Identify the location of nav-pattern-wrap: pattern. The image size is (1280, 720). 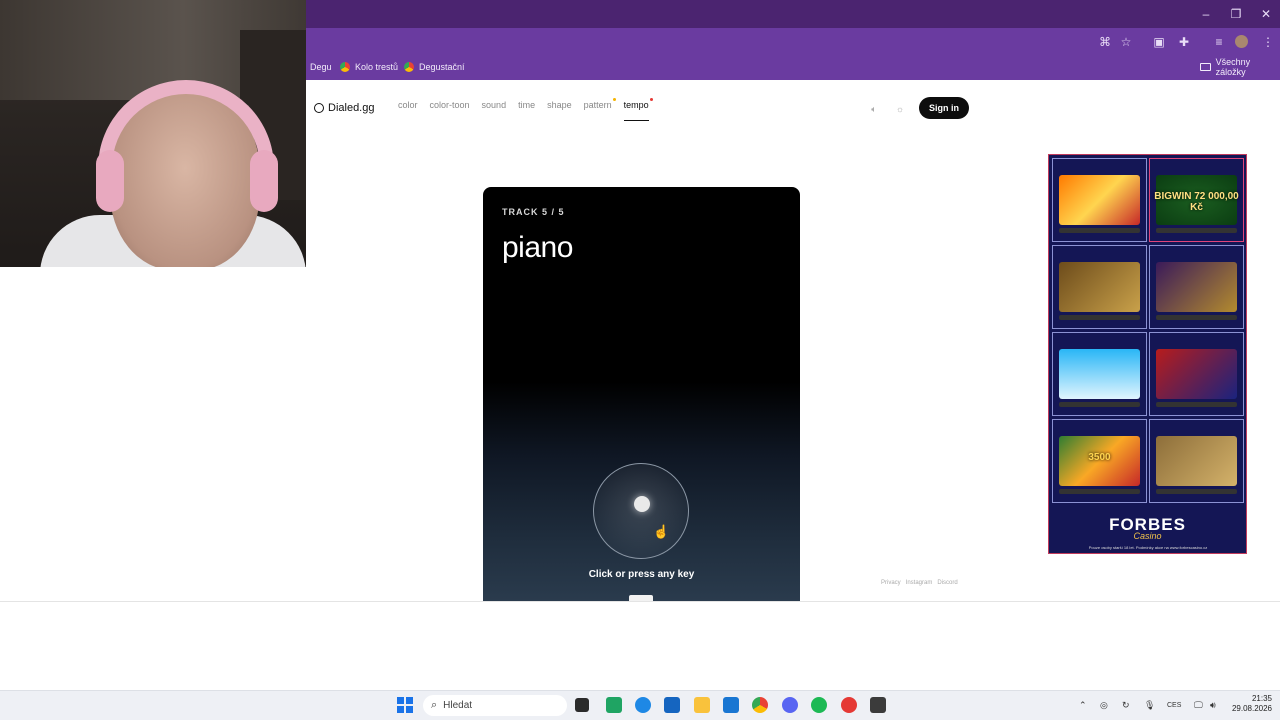
(600, 107).